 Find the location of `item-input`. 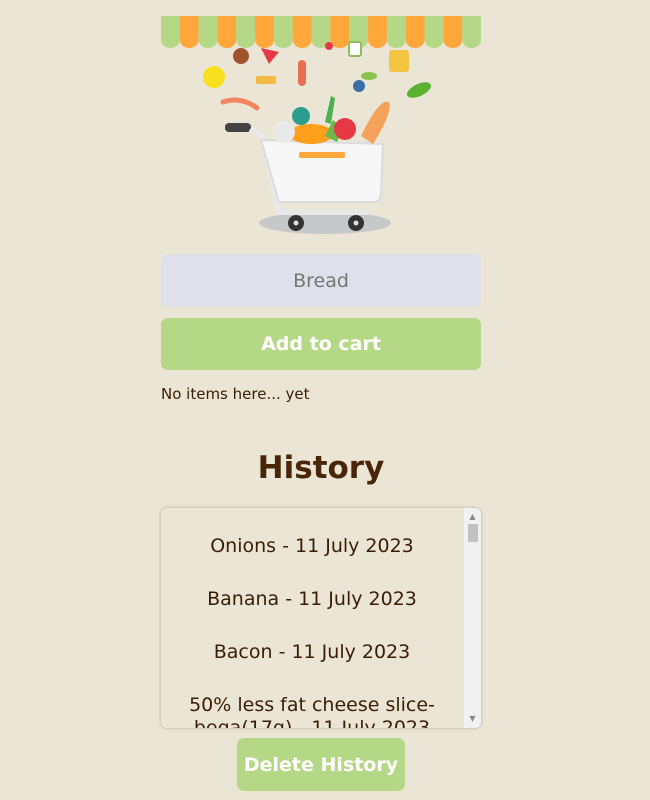

item-input is located at coordinates (321, 280).